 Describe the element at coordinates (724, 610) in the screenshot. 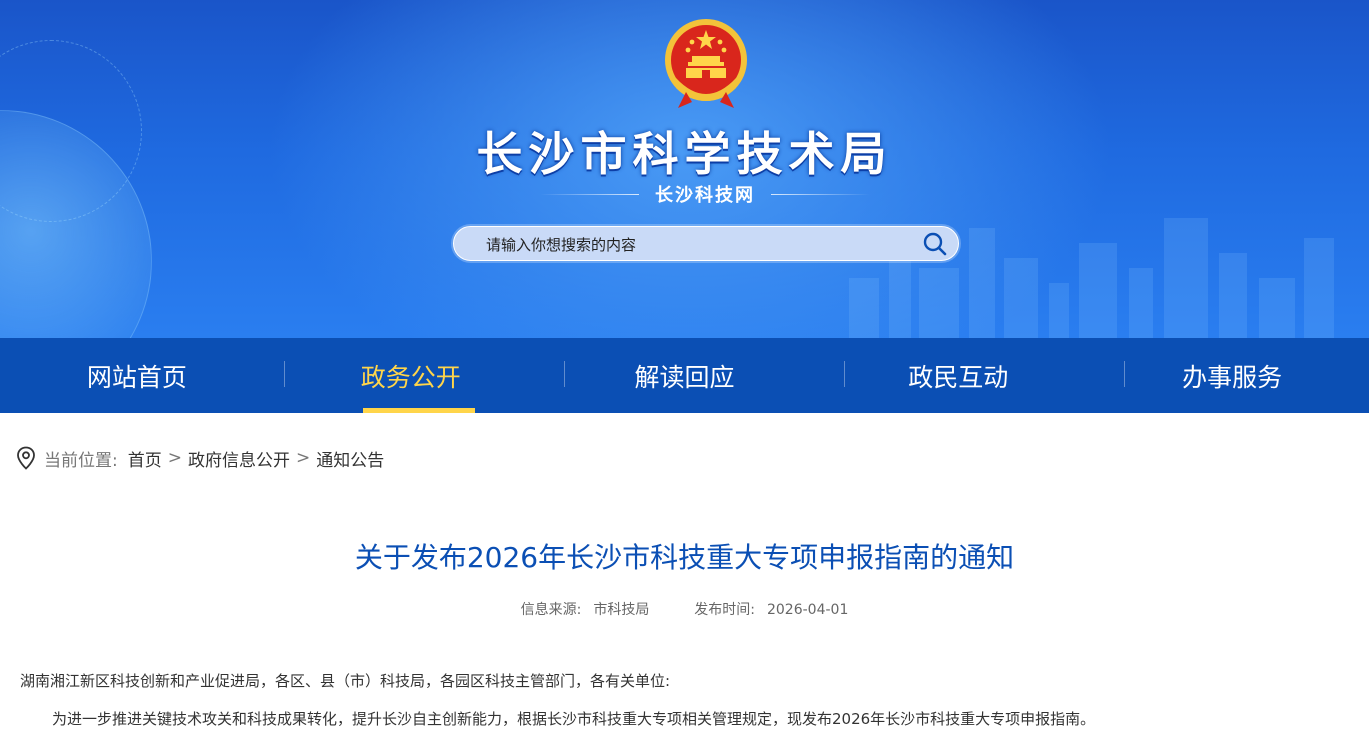

I see `date-label: 发布时间:` at that location.